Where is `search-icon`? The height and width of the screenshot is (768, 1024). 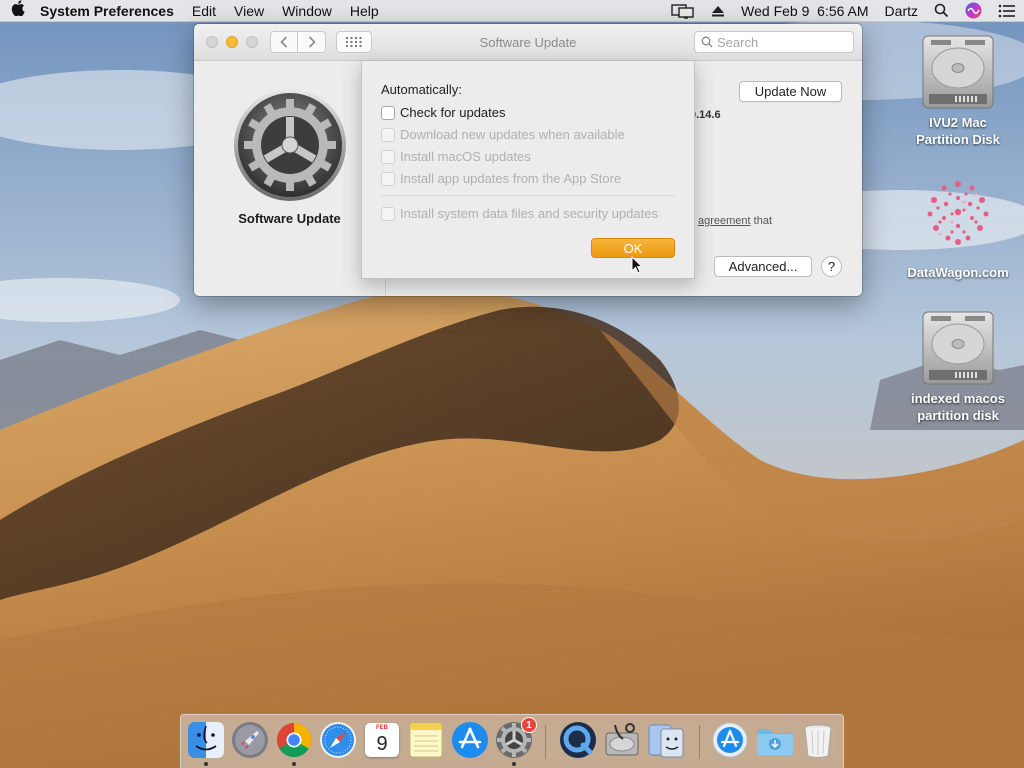 search-icon is located at coordinates (707, 42).